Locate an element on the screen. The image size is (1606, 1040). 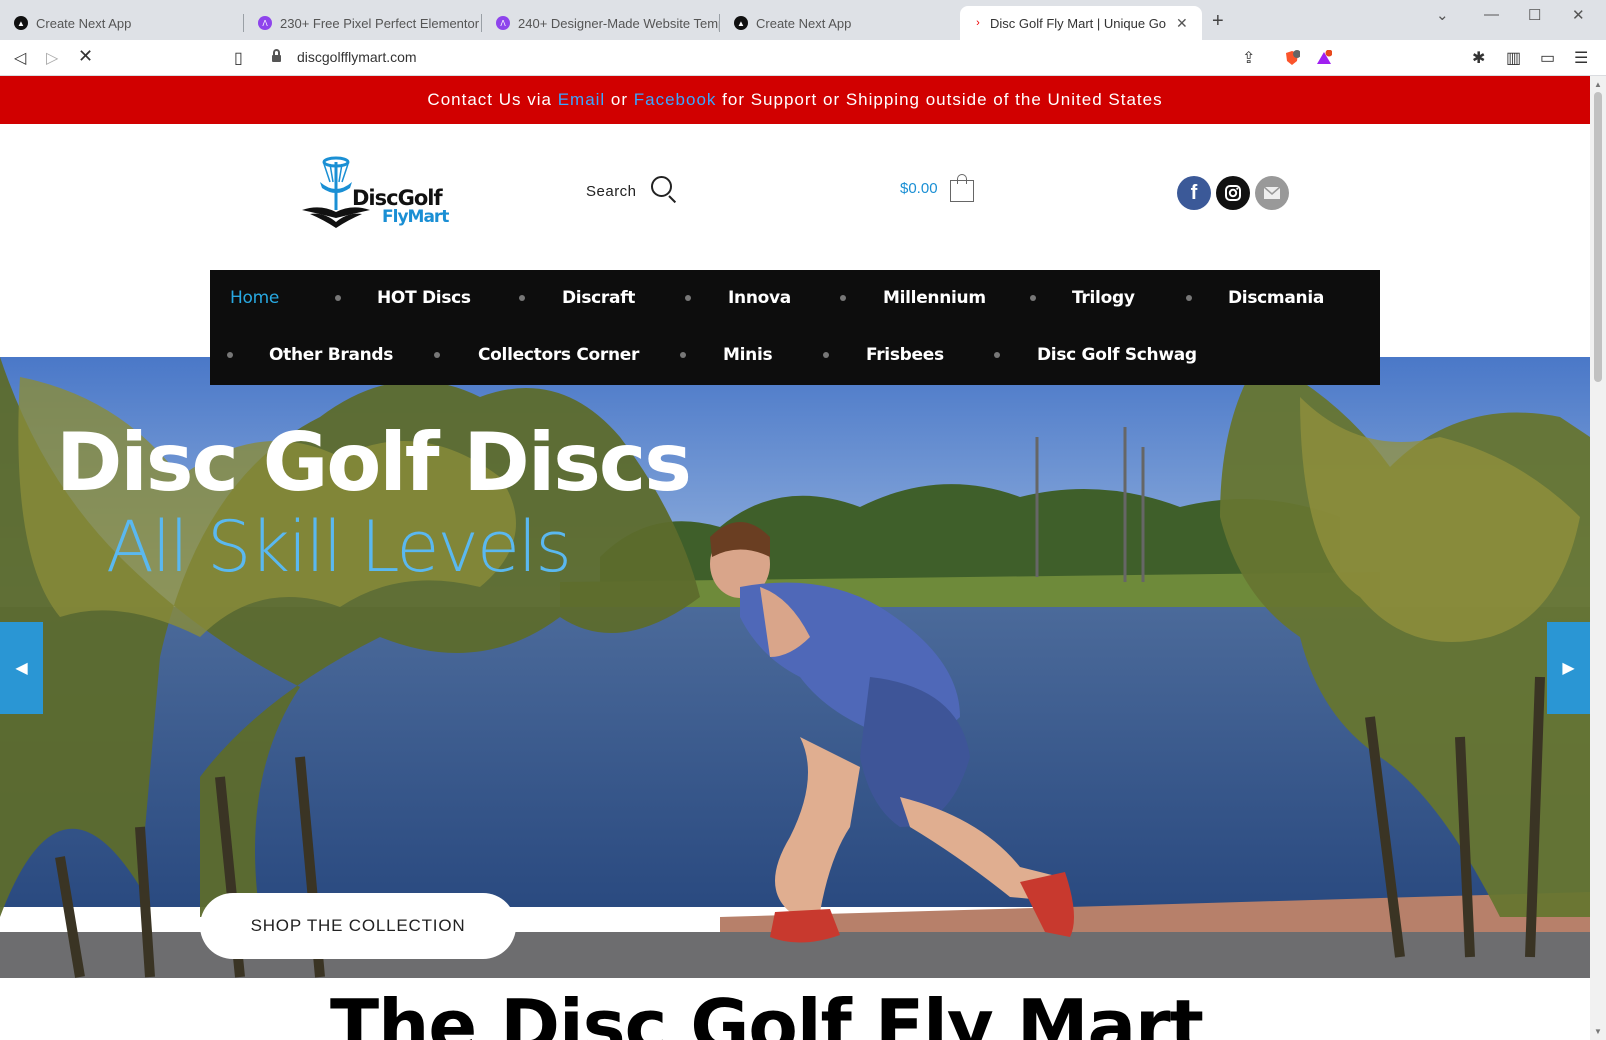
nav-item-frisbees: Frisbees is located at coordinates (905, 355).